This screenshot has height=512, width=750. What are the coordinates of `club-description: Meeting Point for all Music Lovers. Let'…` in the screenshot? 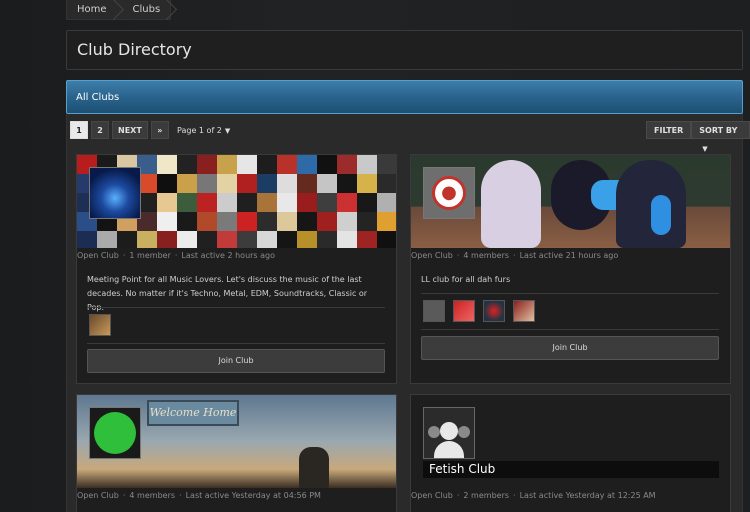 It's located at (227, 293).